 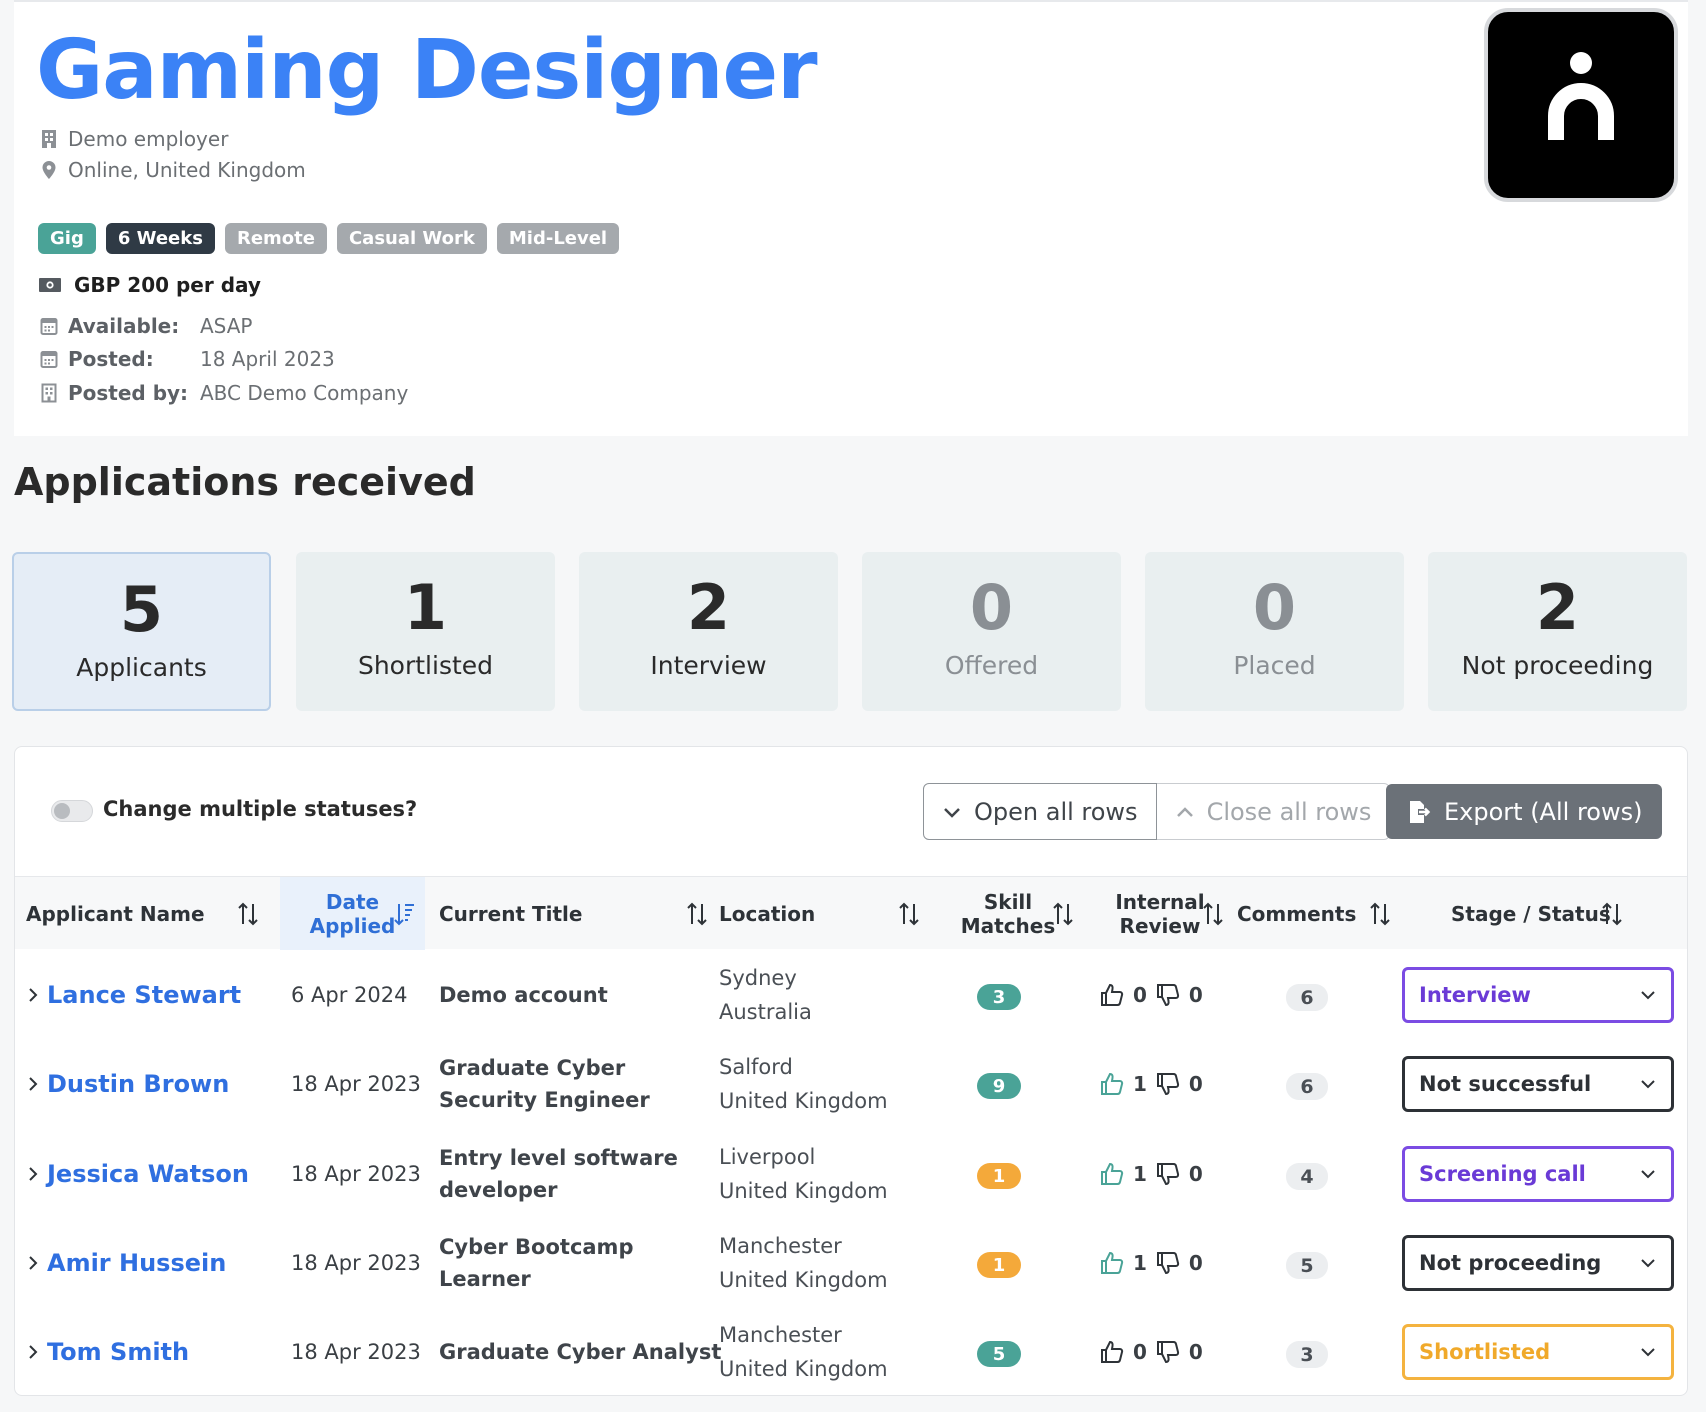 What do you see at coordinates (1566, 913) in the screenshot?
I see `header-stage-status: Stage / Status` at bounding box center [1566, 913].